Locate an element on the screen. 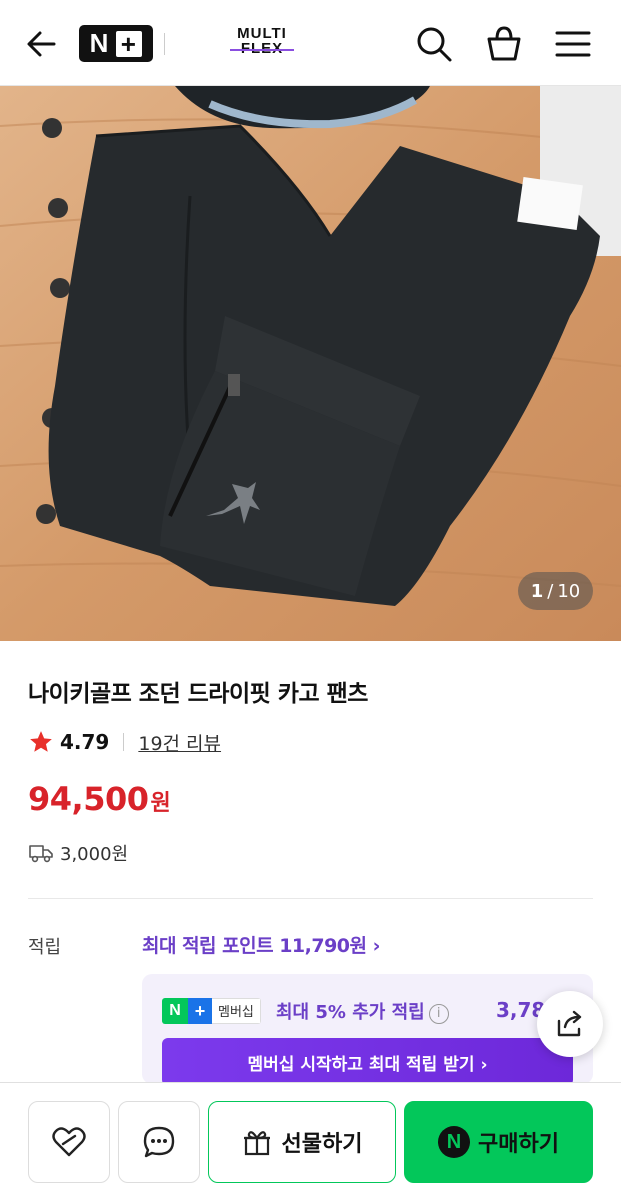  counter-current: 1 is located at coordinates (537, 591).